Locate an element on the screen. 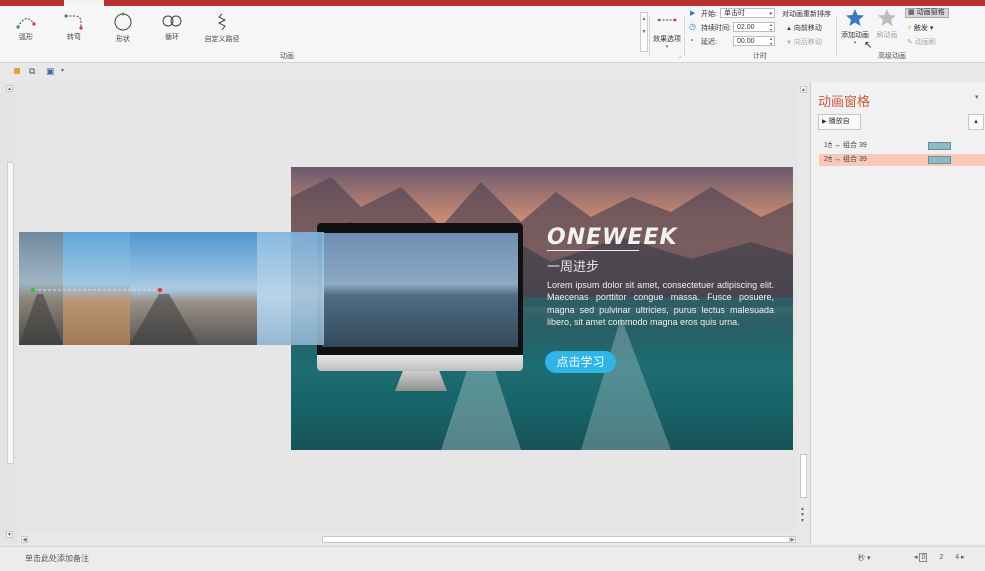 The height and width of the screenshot is (571, 985). move-earlier-button: ▲ 向前移动 is located at coordinates (804, 28).